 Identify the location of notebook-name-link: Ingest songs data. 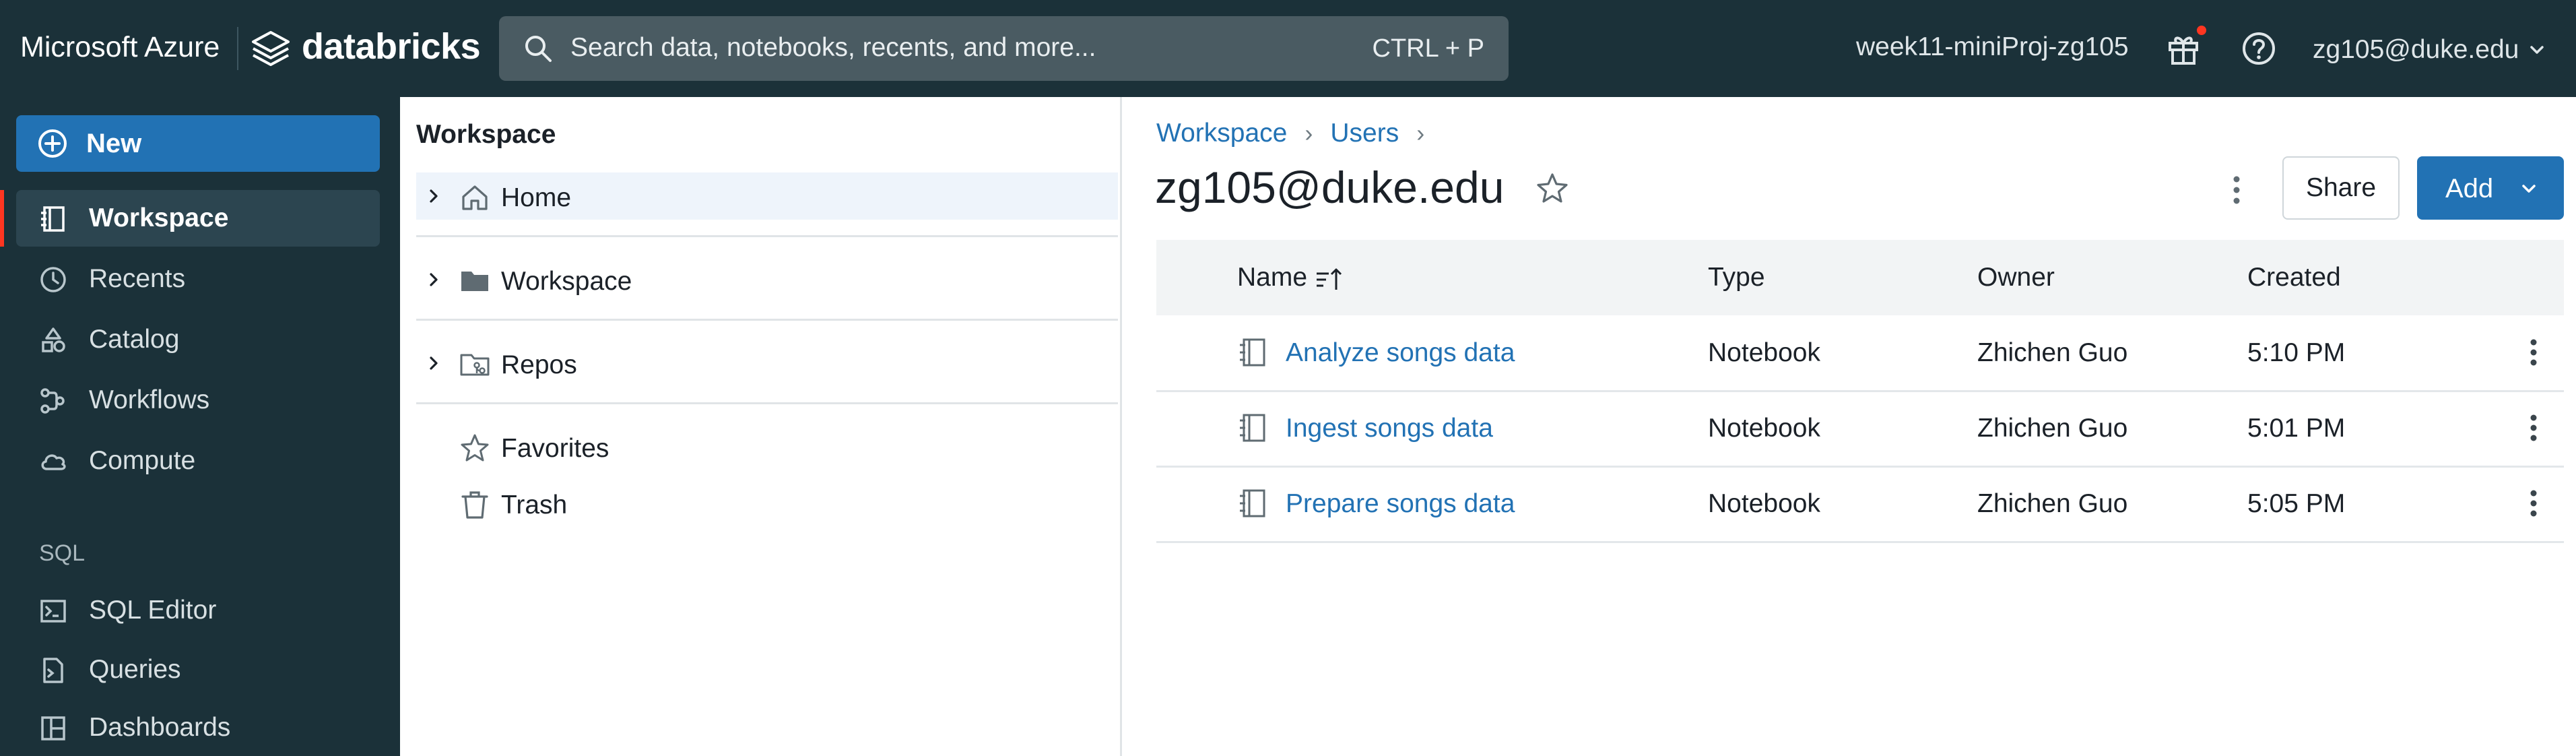
(1389, 429).